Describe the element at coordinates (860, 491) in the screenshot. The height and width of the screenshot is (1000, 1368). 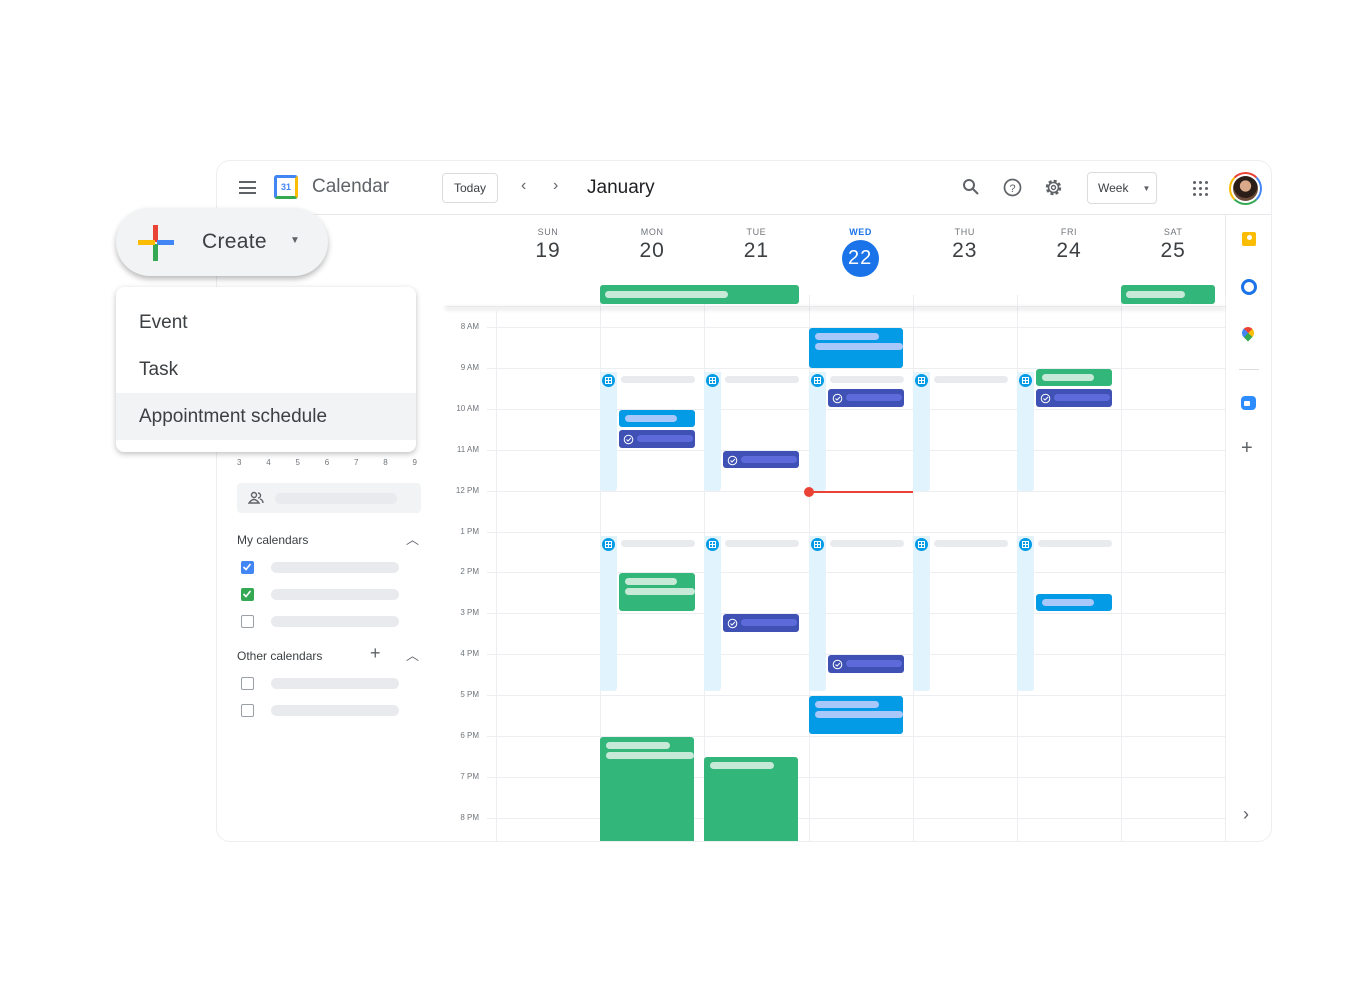
I see `current-time-line` at that location.